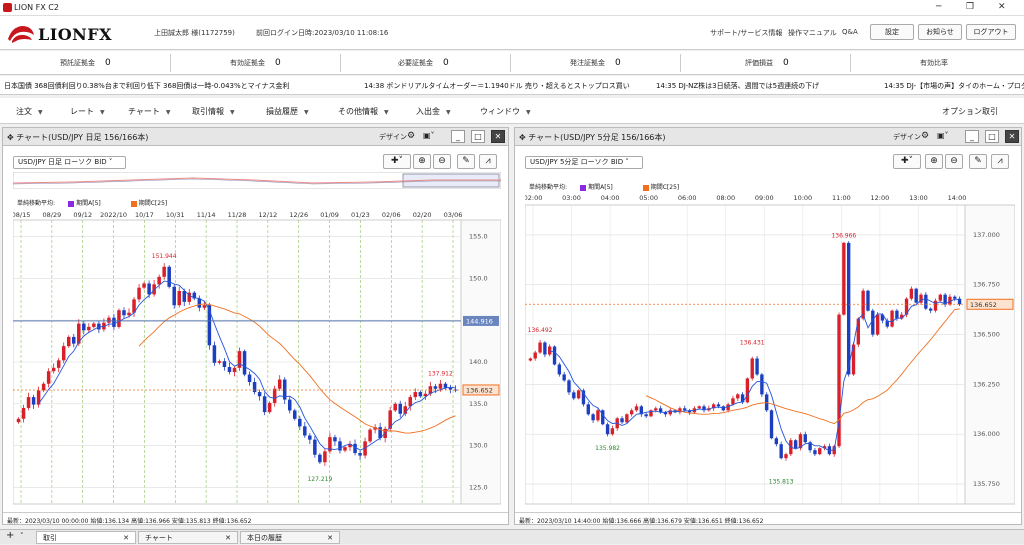  Describe the element at coordinates (1002, 7) in the screenshot. I see `close-icon: ✕` at that location.